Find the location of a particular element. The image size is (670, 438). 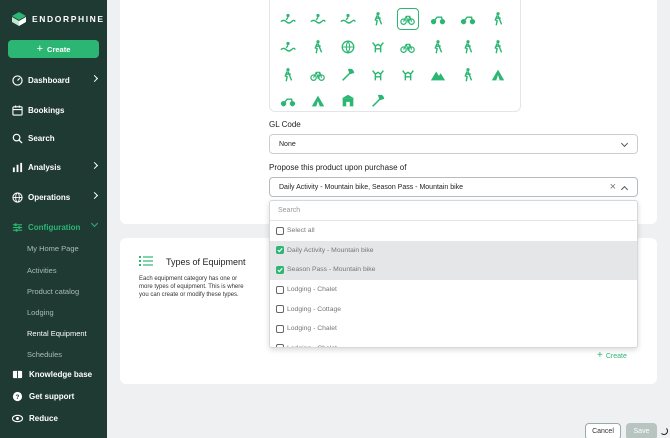

sidebar-item-search: Search is located at coordinates (53, 138).